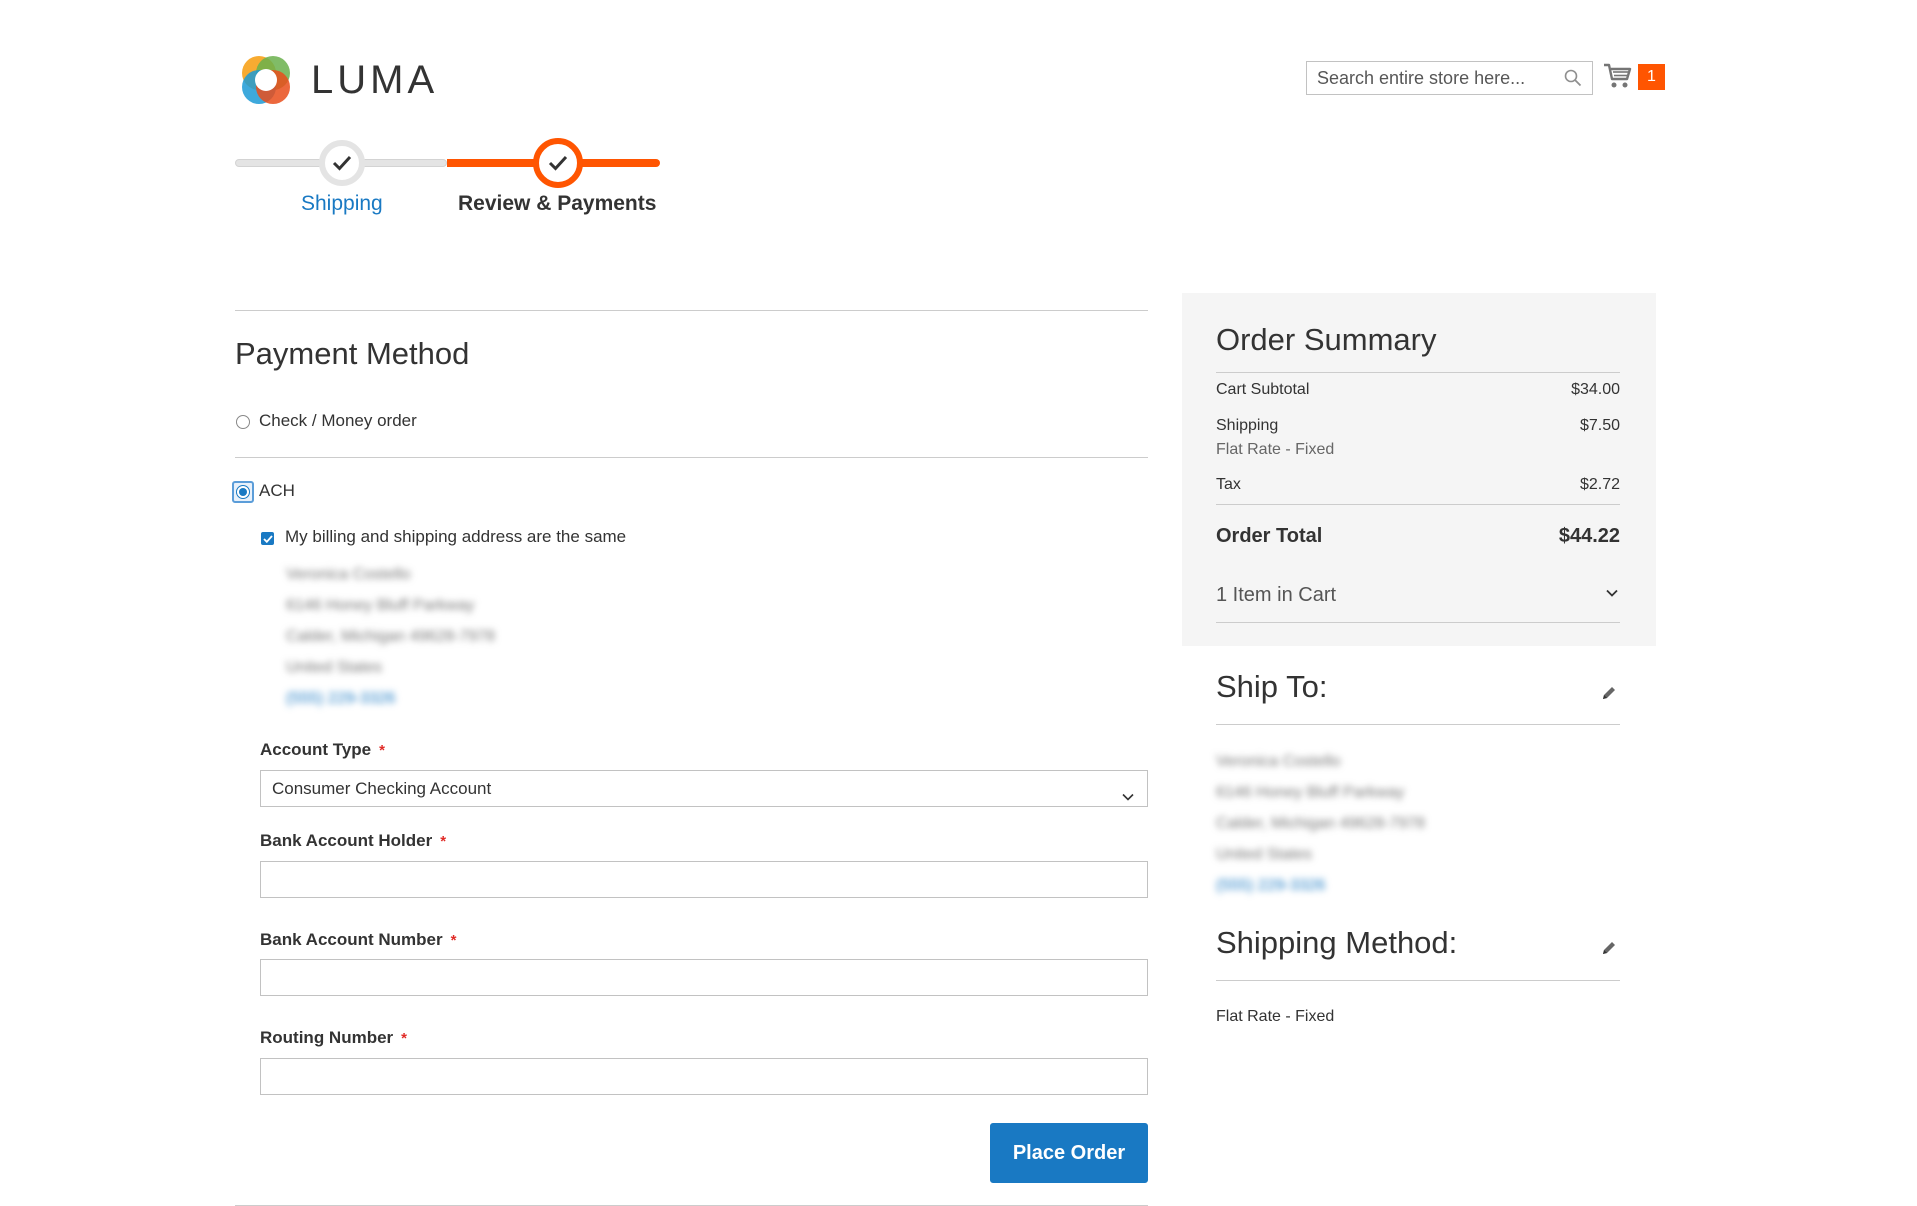 This screenshot has width=1917, height=1206. I want to click on store-logo: LUMA, so click(335, 80).